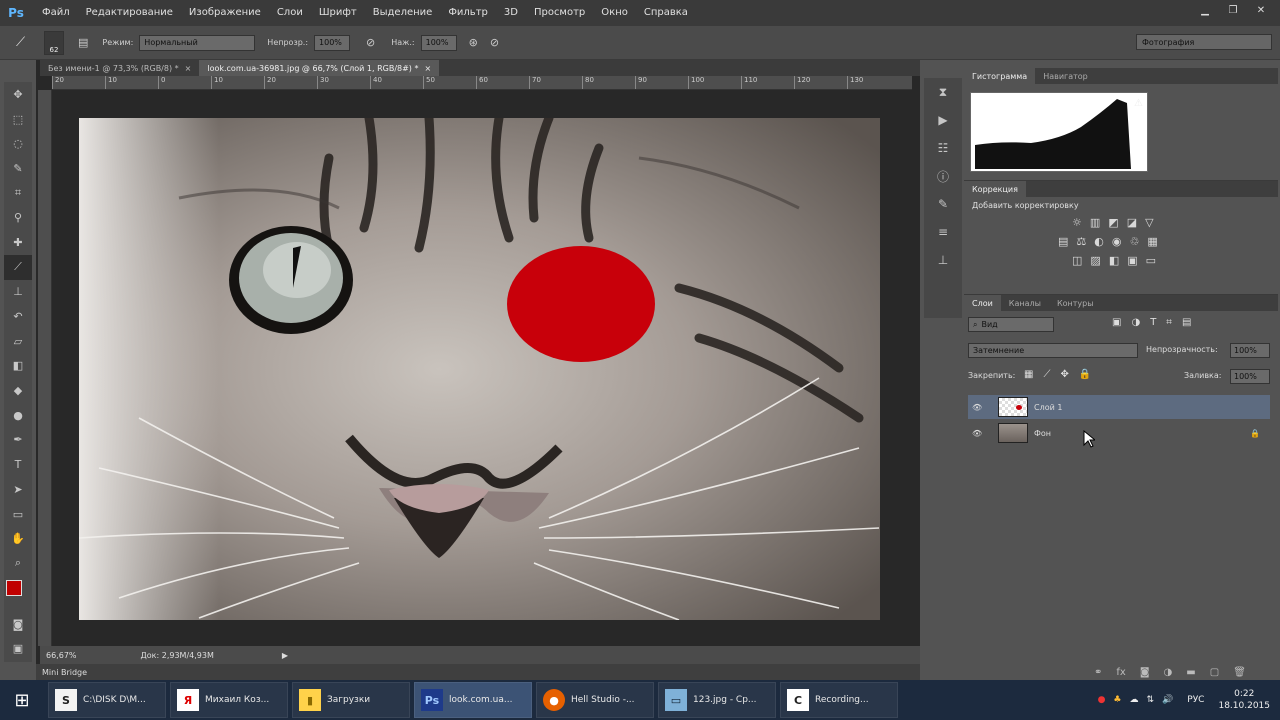 This screenshot has height=720, width=1280. Describe the element at coordinates (18, 514) in the screenshot. I see `shape-tool-icon: ▭` at that location.